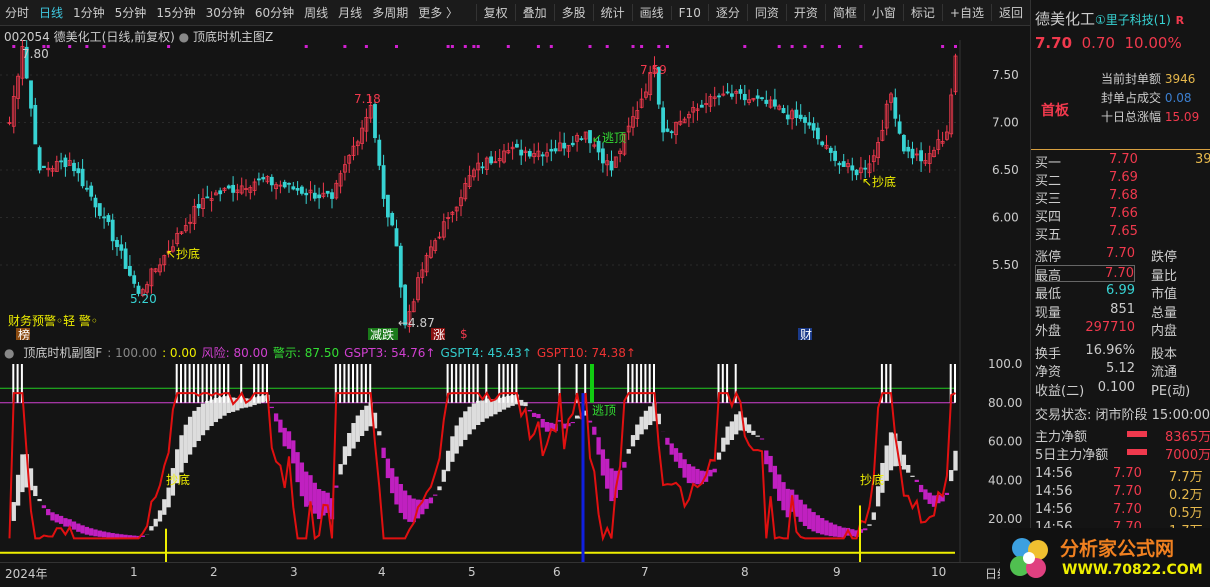 The width and height of the screenshot is (1210, 587). I want to click on toolbar-button: 复权, so click(495, 12).